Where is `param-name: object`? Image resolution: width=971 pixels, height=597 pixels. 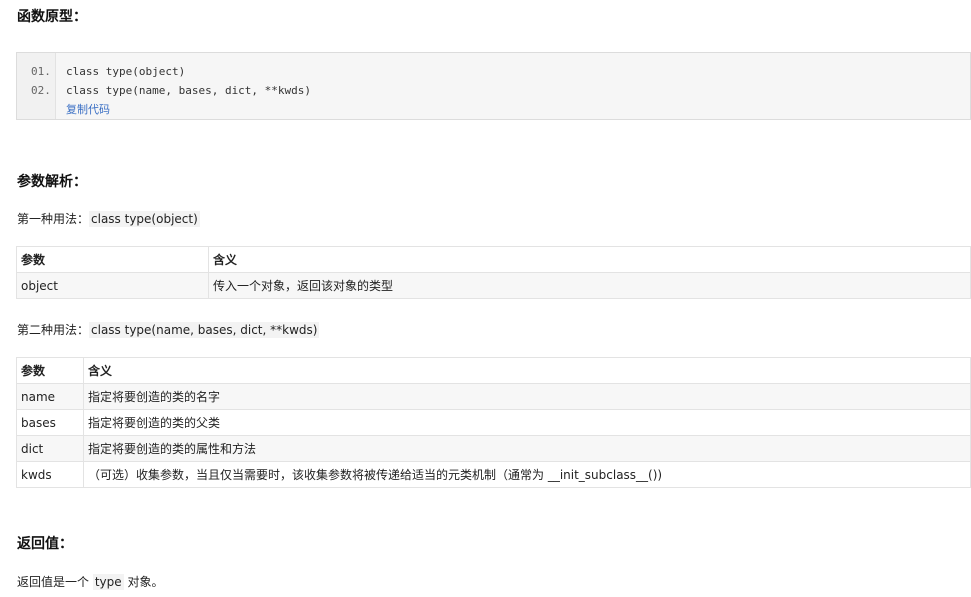
param-name: object is located at coordinates (112, 285).